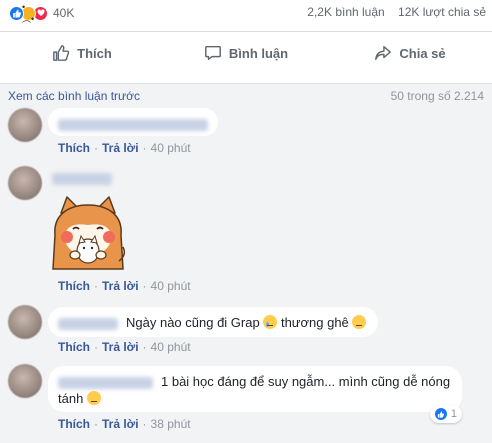 The image size is (492, 443). I want to click on comment-text: tánh, so click(71, 398).